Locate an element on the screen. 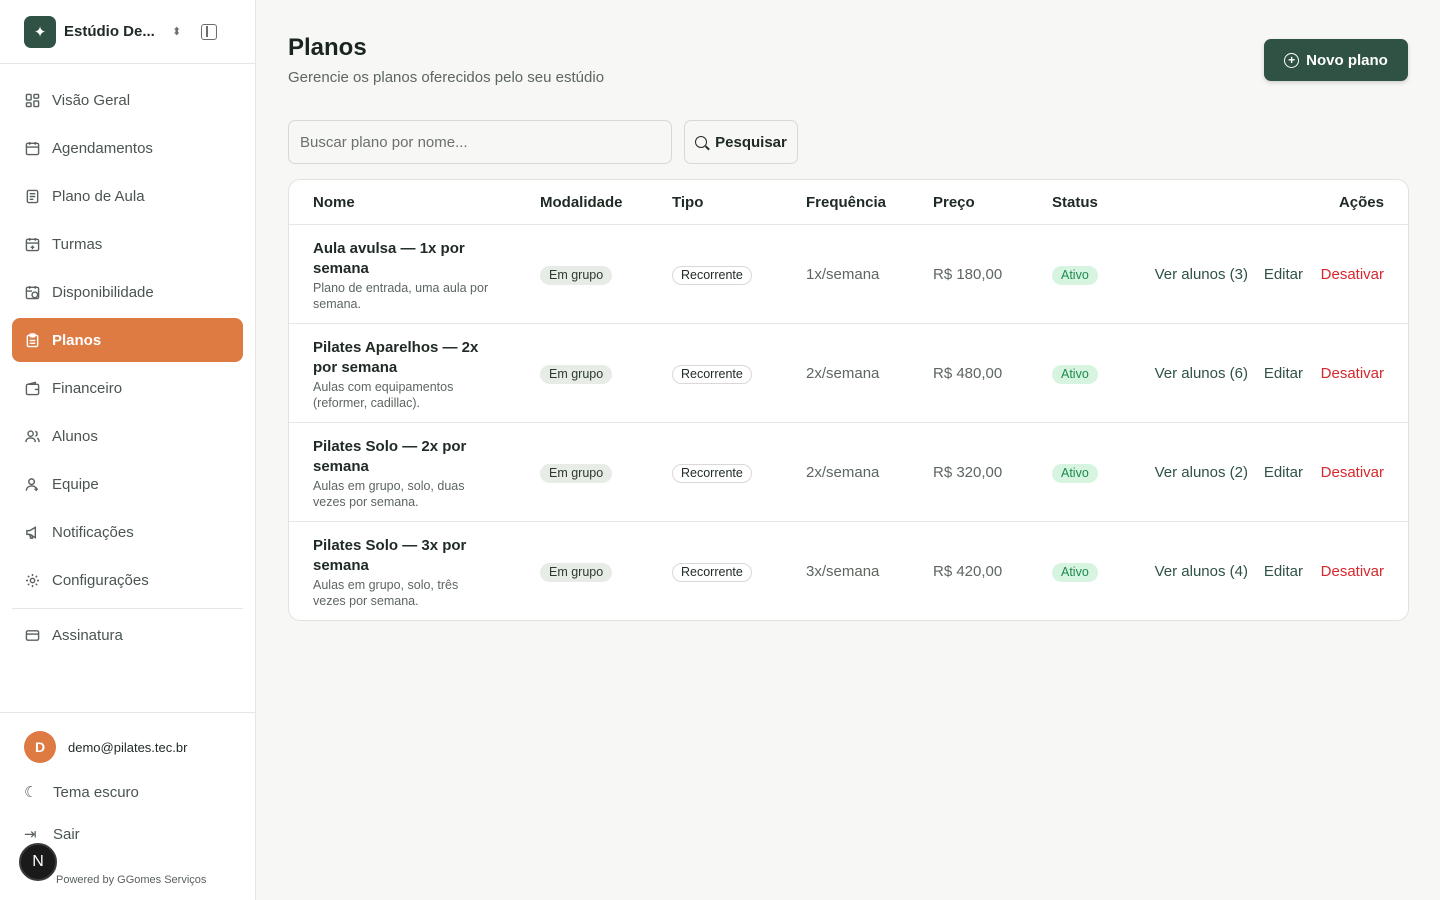 This screenshot has height=900, width=1440. clipboard-icon is located at coordinates (32, 340).